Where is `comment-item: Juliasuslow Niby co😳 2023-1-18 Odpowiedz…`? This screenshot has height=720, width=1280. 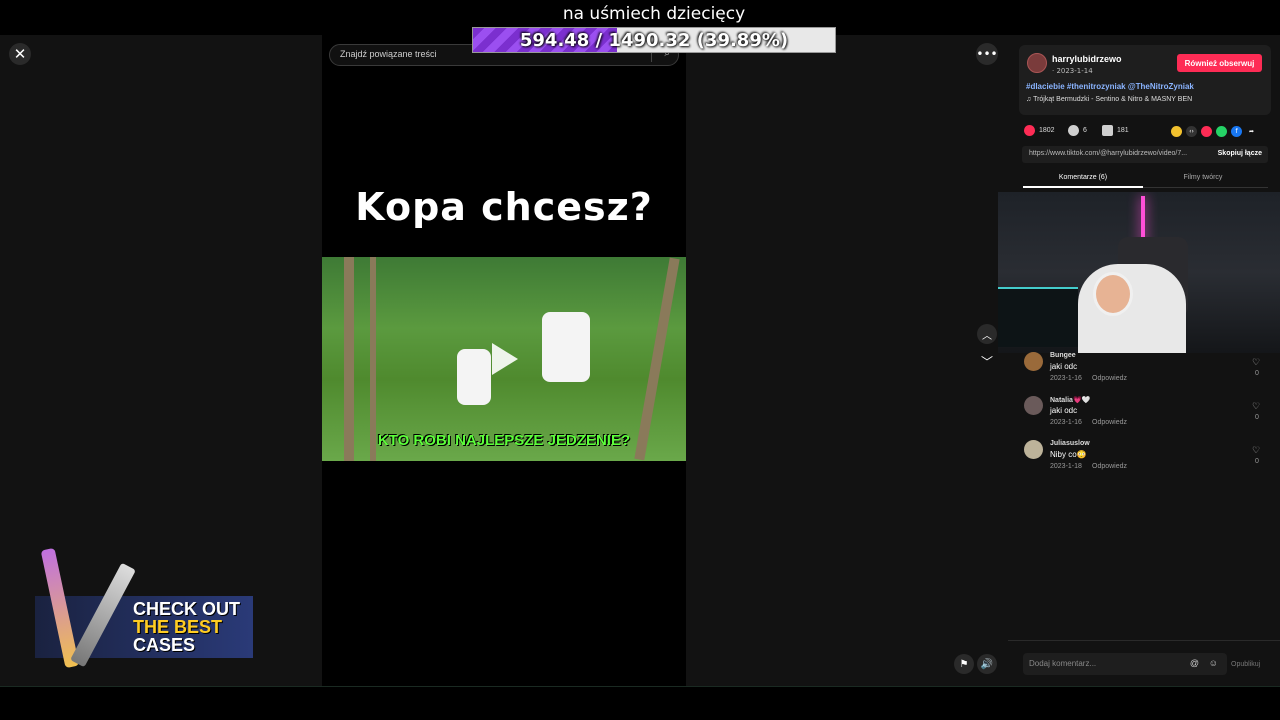 comment-item: Juliasuslow Niby co😳 2023-1-18 Odpowiedz… is located at coordinates (1144, 460).